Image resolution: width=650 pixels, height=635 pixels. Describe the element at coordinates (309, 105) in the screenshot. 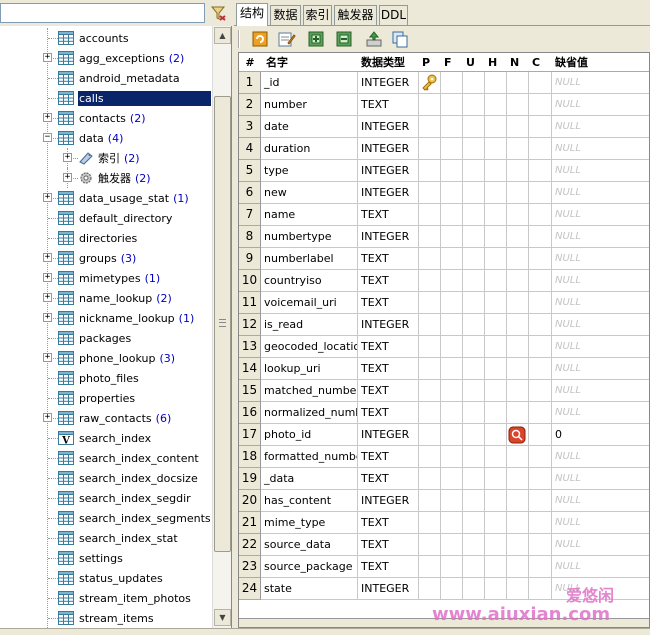

I see `cell-name: number` at that location.